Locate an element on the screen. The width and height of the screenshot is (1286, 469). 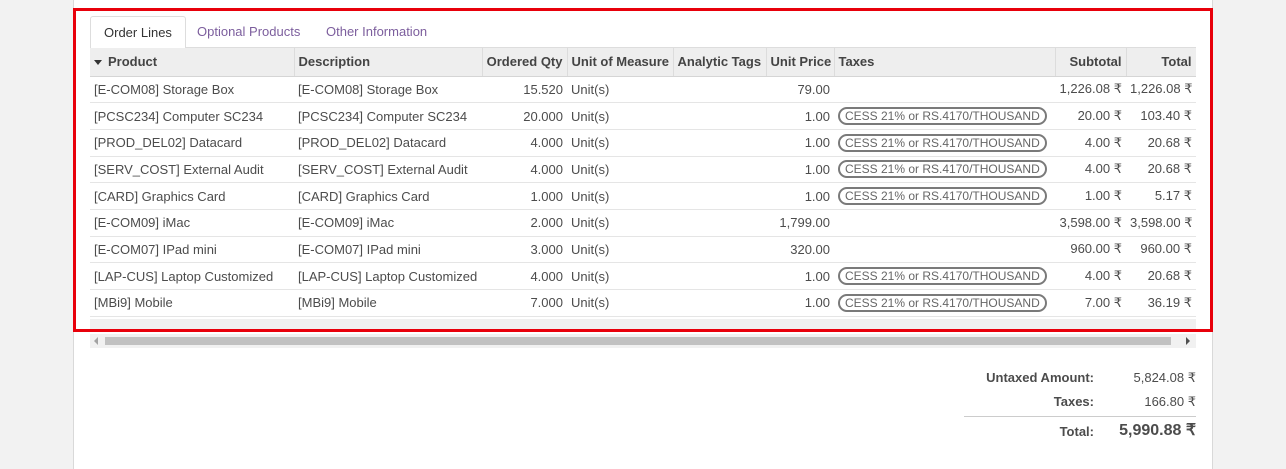
cell-description: [LAP-CUS] Laptop Customized is located at coordinates (388, 276).